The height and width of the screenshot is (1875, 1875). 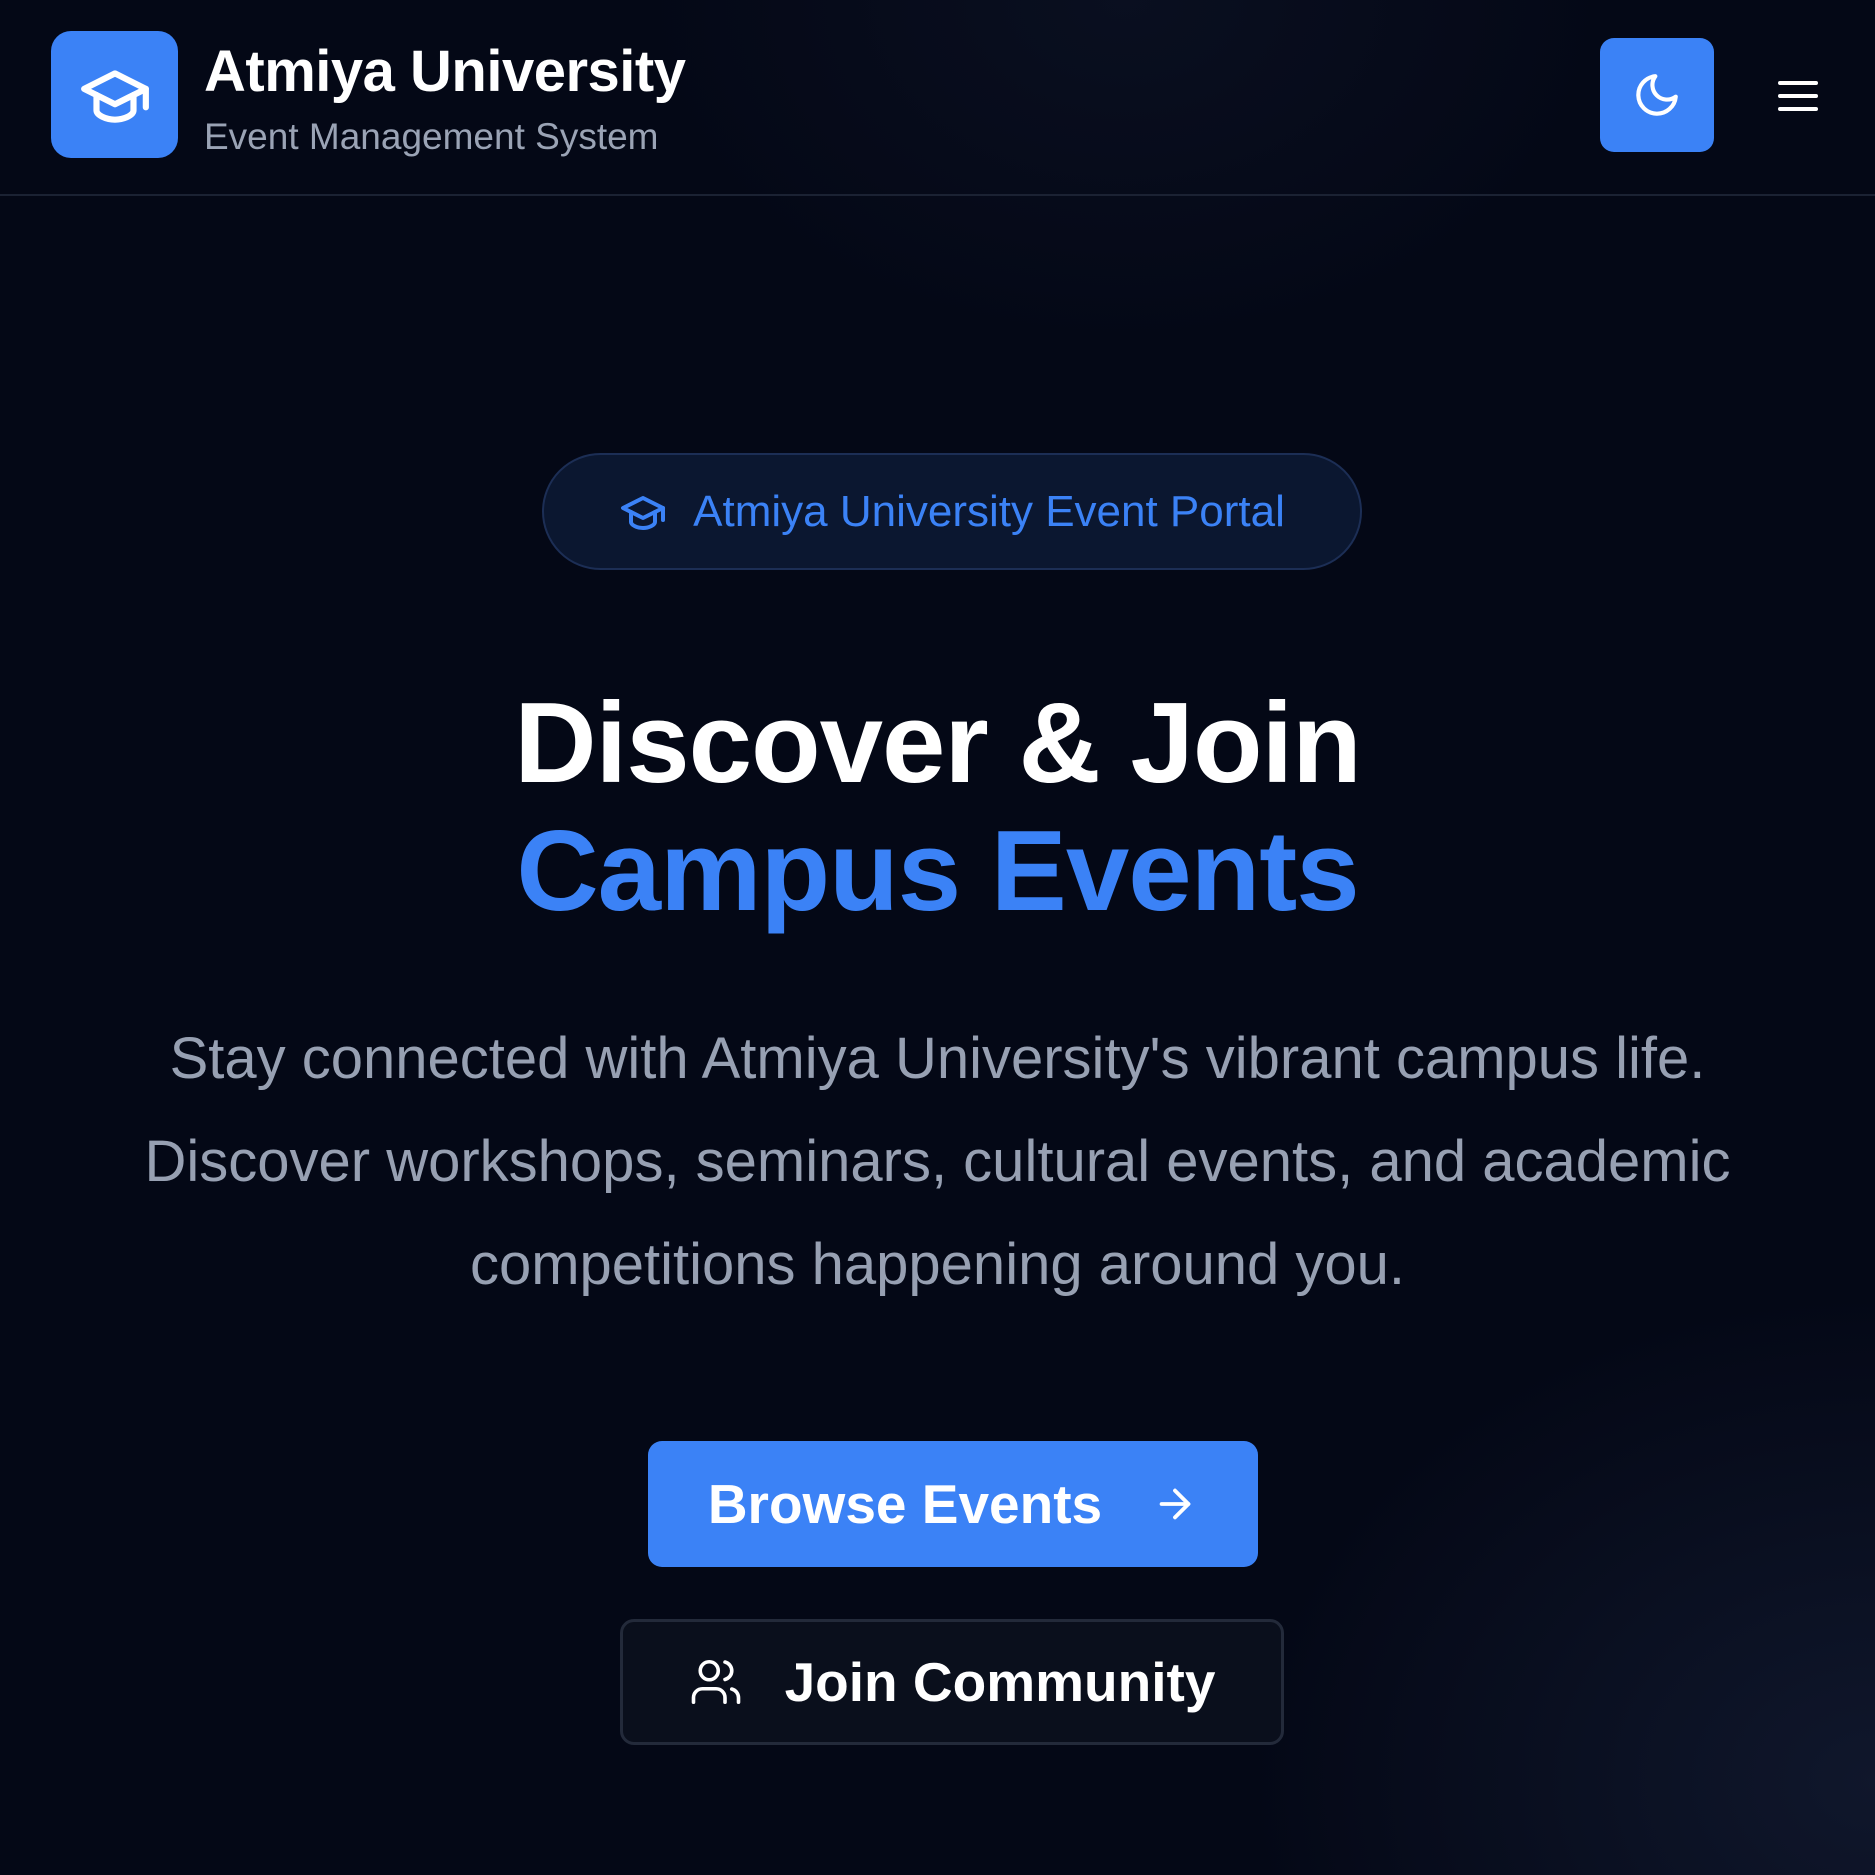 I want to click on users-icon, so click(x=716, y=1682).